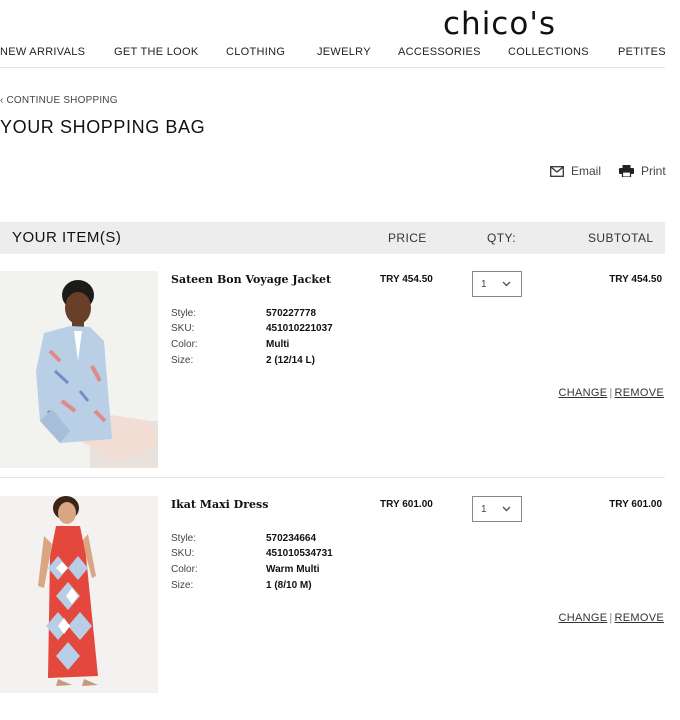 This screenshot has height=720, width=680. I want to click on continue-shopping-link: ‹ CONTINUE SHOPPING, so click(59, 100).